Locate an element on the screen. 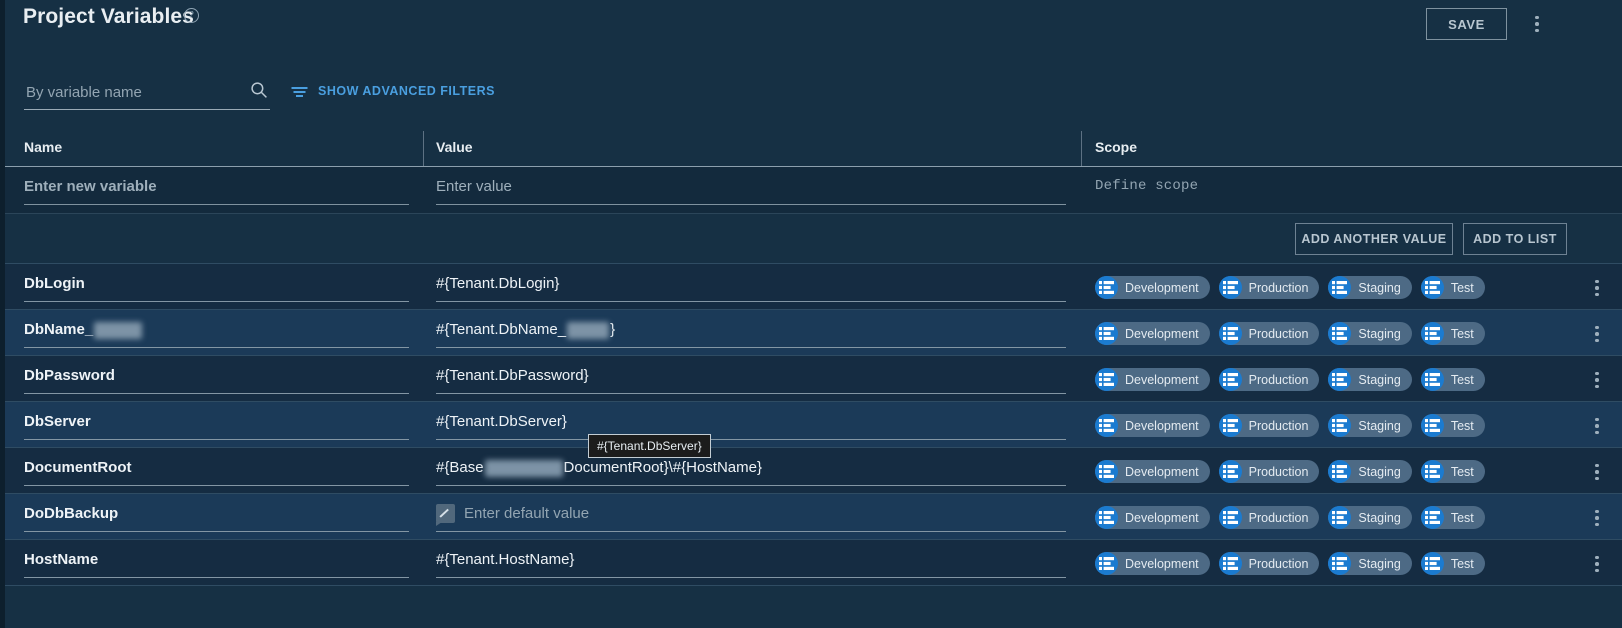 The width and height of the screenshot is (1622, 628). variable-value-text: DocumentRoot}\#{HostName} is located at coordinates (662, 467).